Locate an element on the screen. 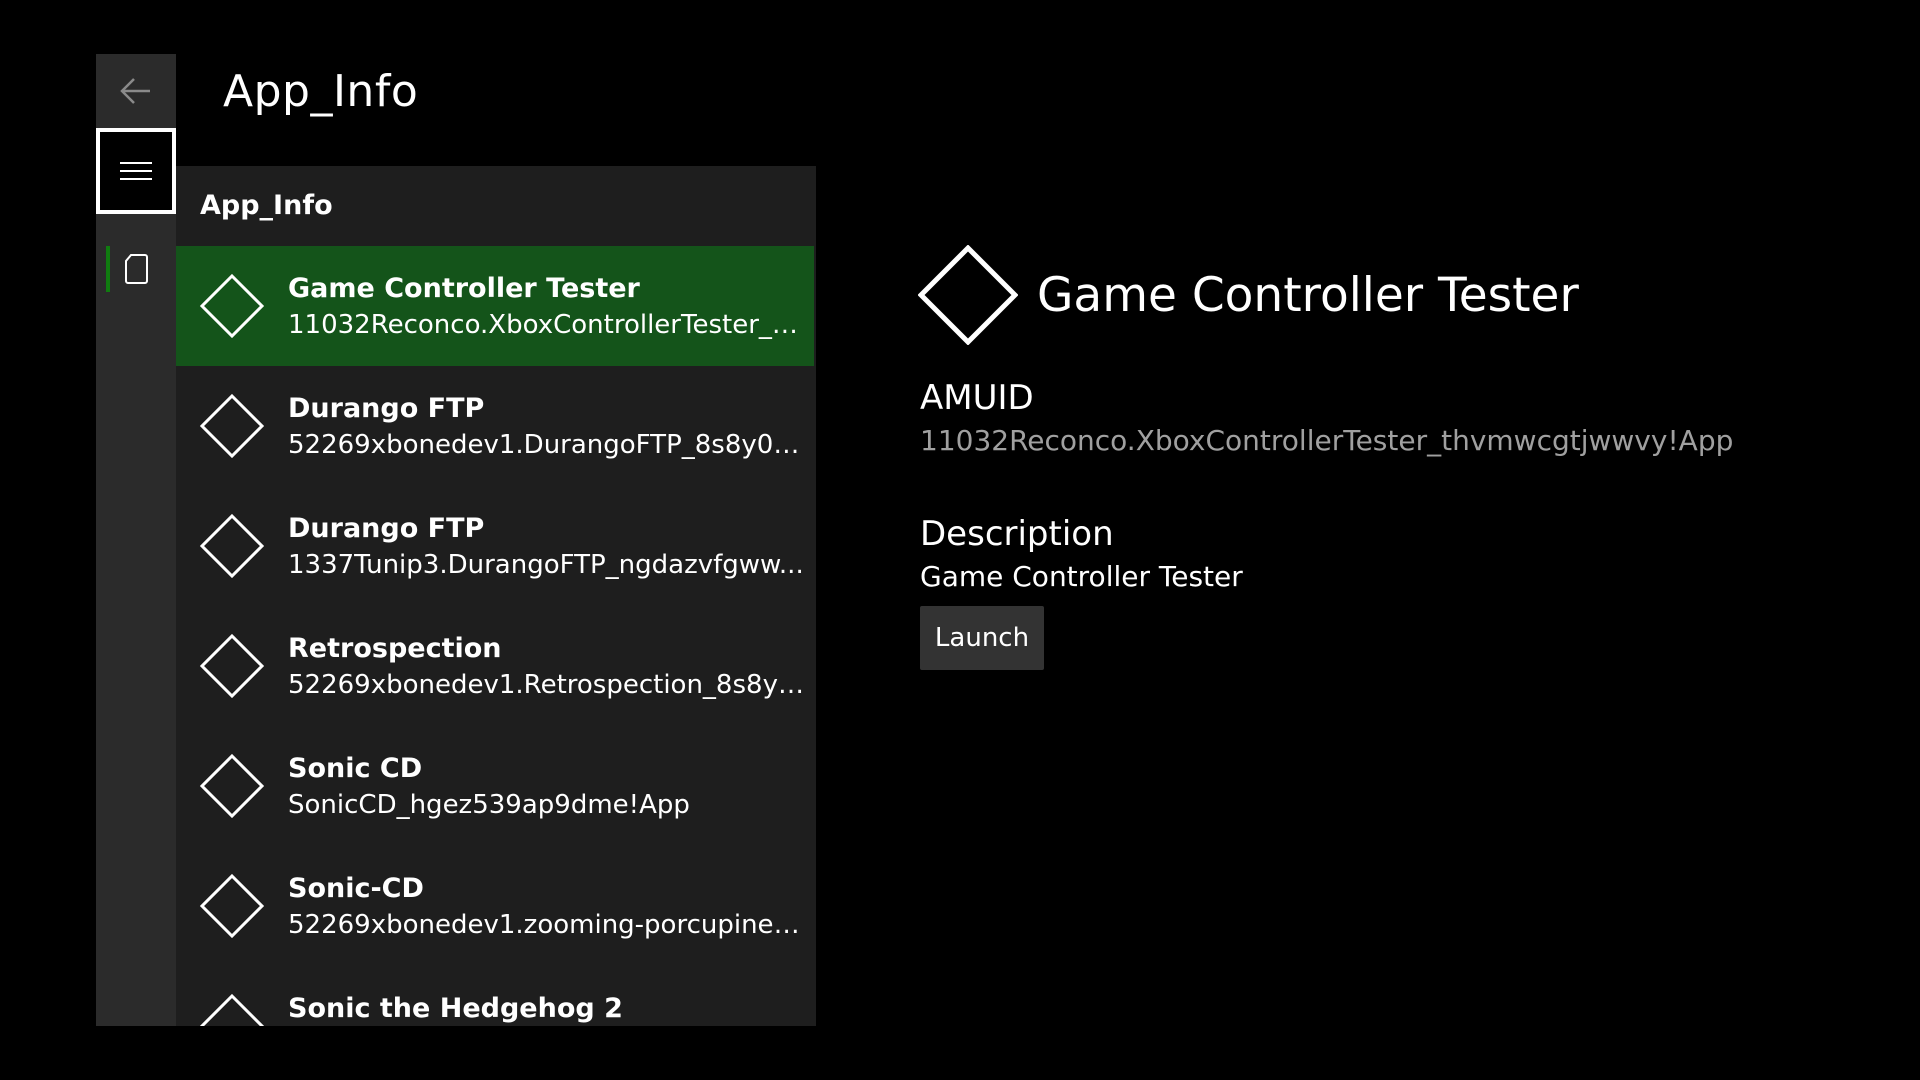 Image resolution: width=1920 pixels, height=1080 pixels. list-item: Sonic CD SonicCD_hgez539ap9dme!App is located at coordinates (495, 786).